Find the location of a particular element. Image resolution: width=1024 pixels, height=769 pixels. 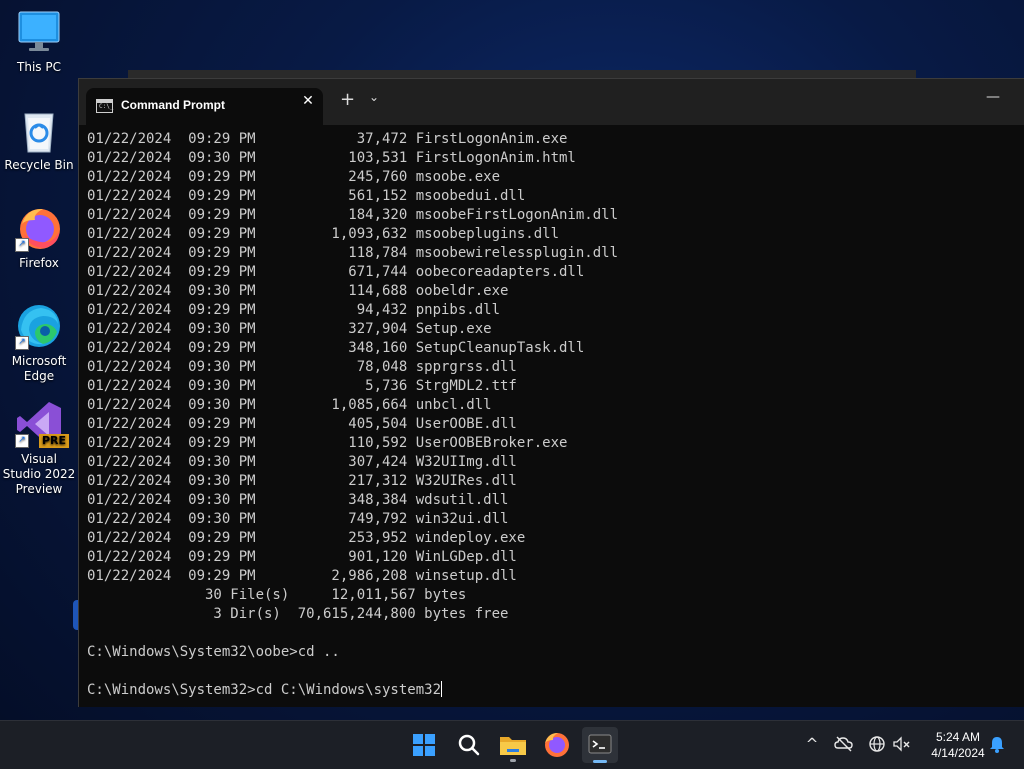

monitor-icon is located at coordinates (39, 32).